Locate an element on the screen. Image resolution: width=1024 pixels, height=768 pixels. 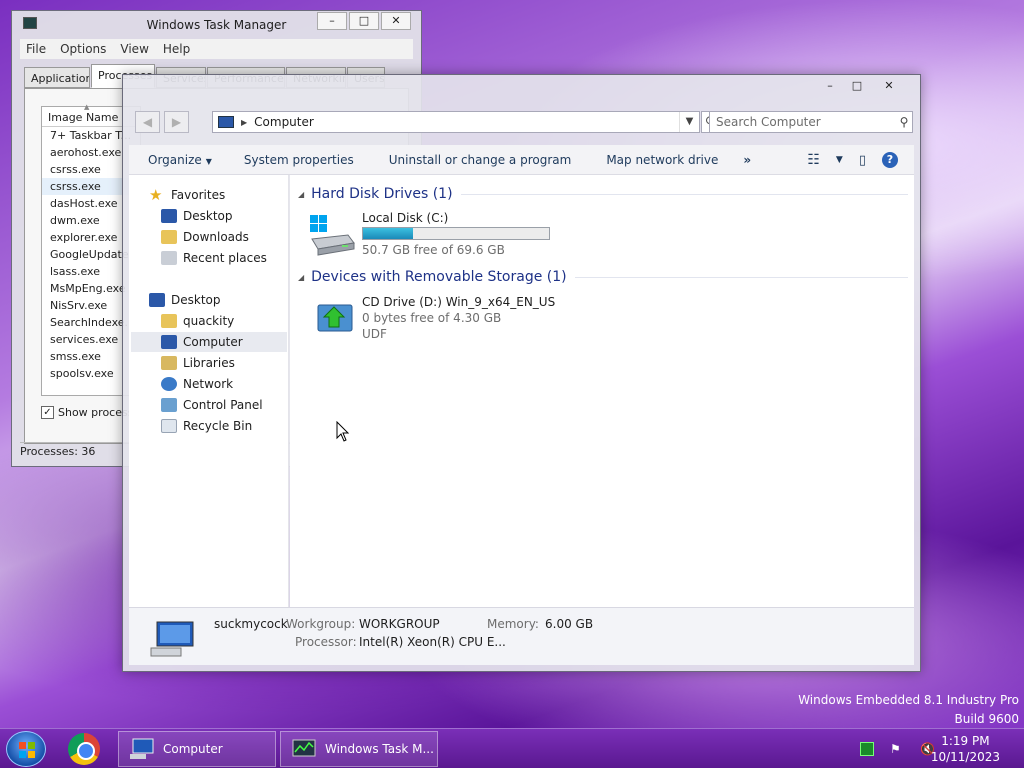
nav-desktop-favorite: Desktop is located at coordinates (197, 216).